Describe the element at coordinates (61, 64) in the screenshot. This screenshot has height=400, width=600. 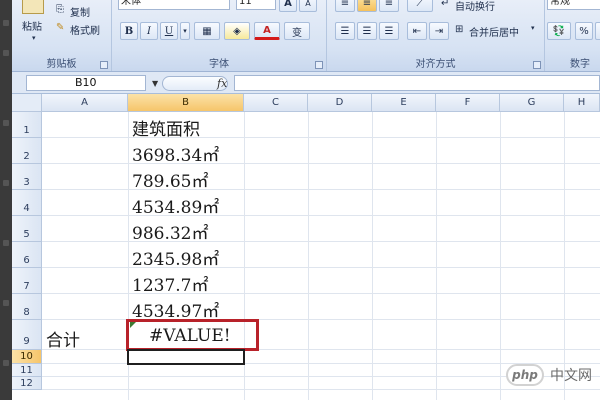
I see `clipboard-group-label: 剪贴板` at that location.